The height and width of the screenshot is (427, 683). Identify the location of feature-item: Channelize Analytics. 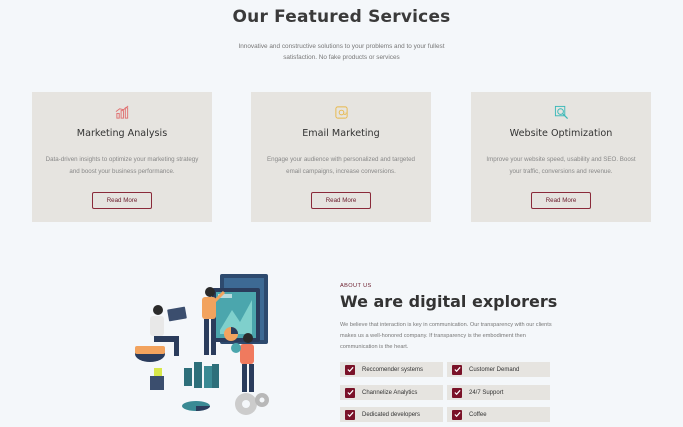
(391, 392).